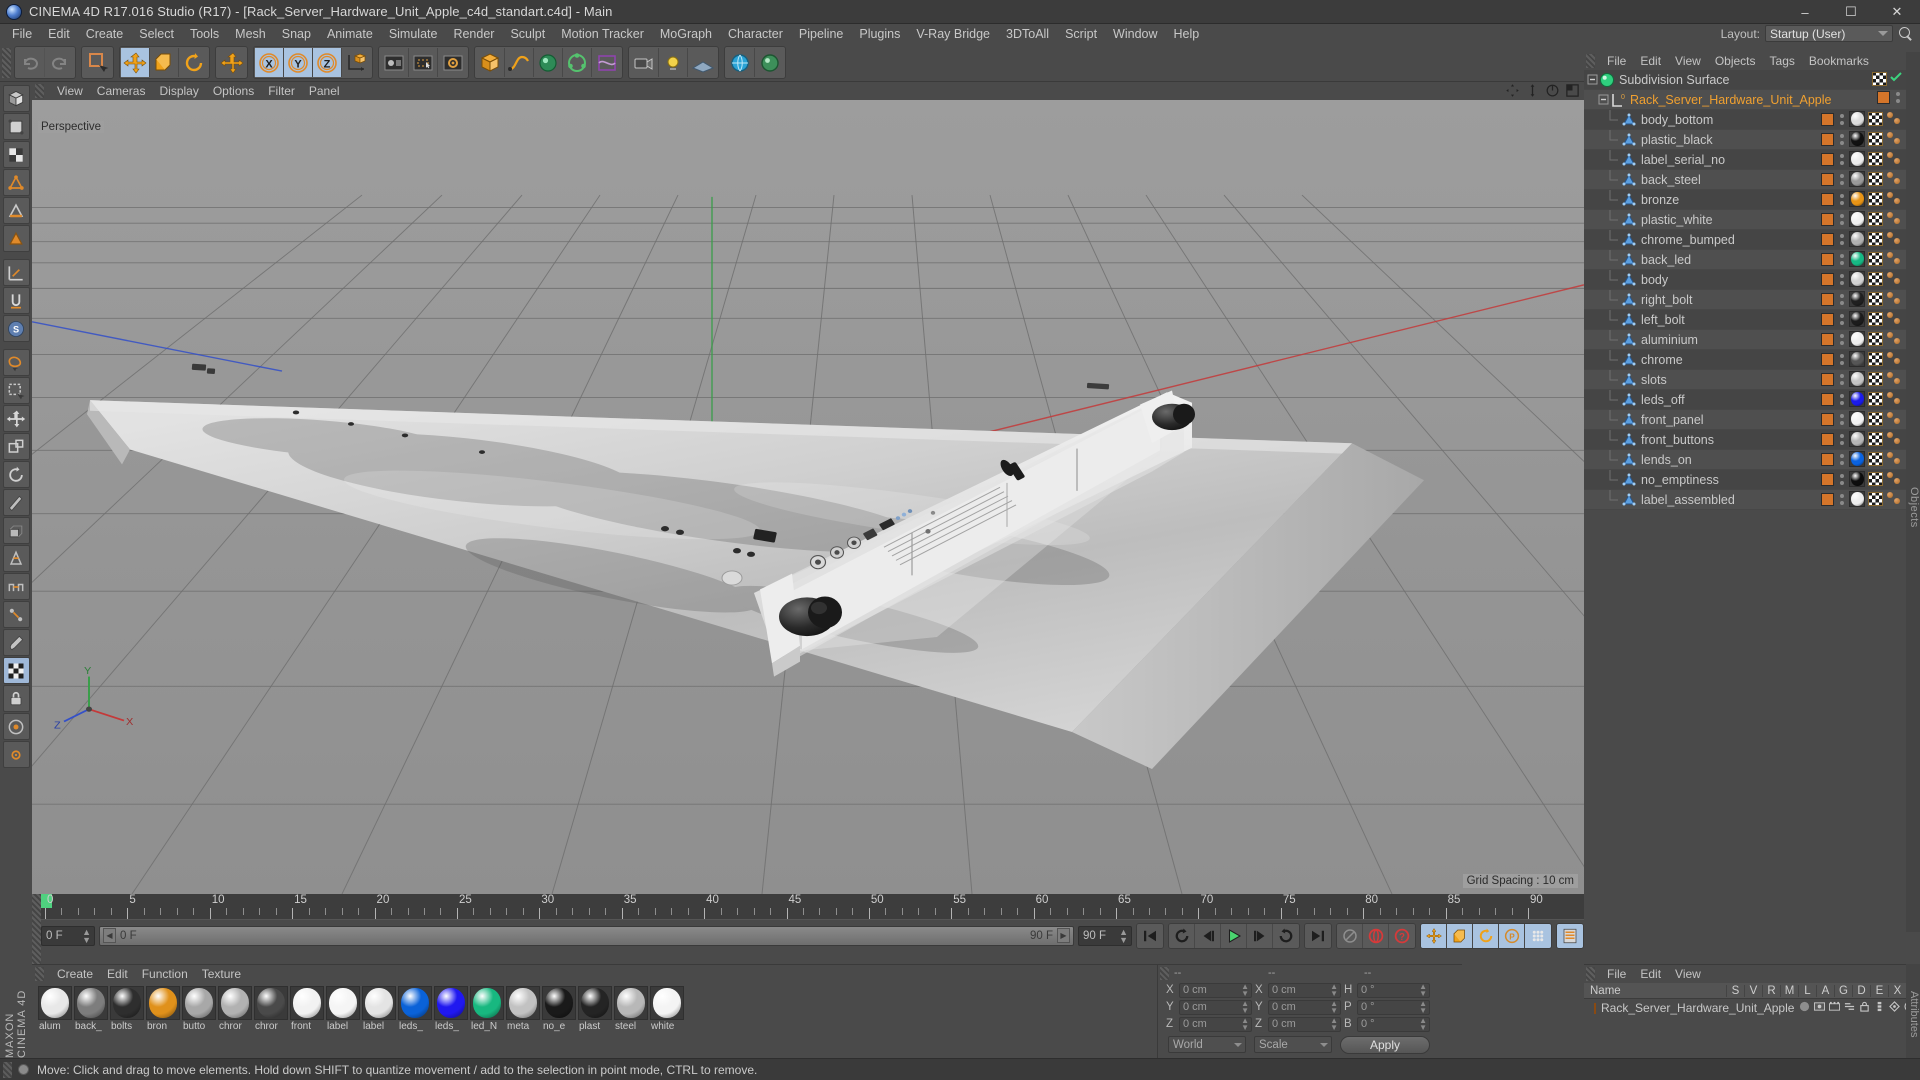 This screenshot has width=1920, height=1080. I want to click on minimize-button: –, so click(1805, 12).